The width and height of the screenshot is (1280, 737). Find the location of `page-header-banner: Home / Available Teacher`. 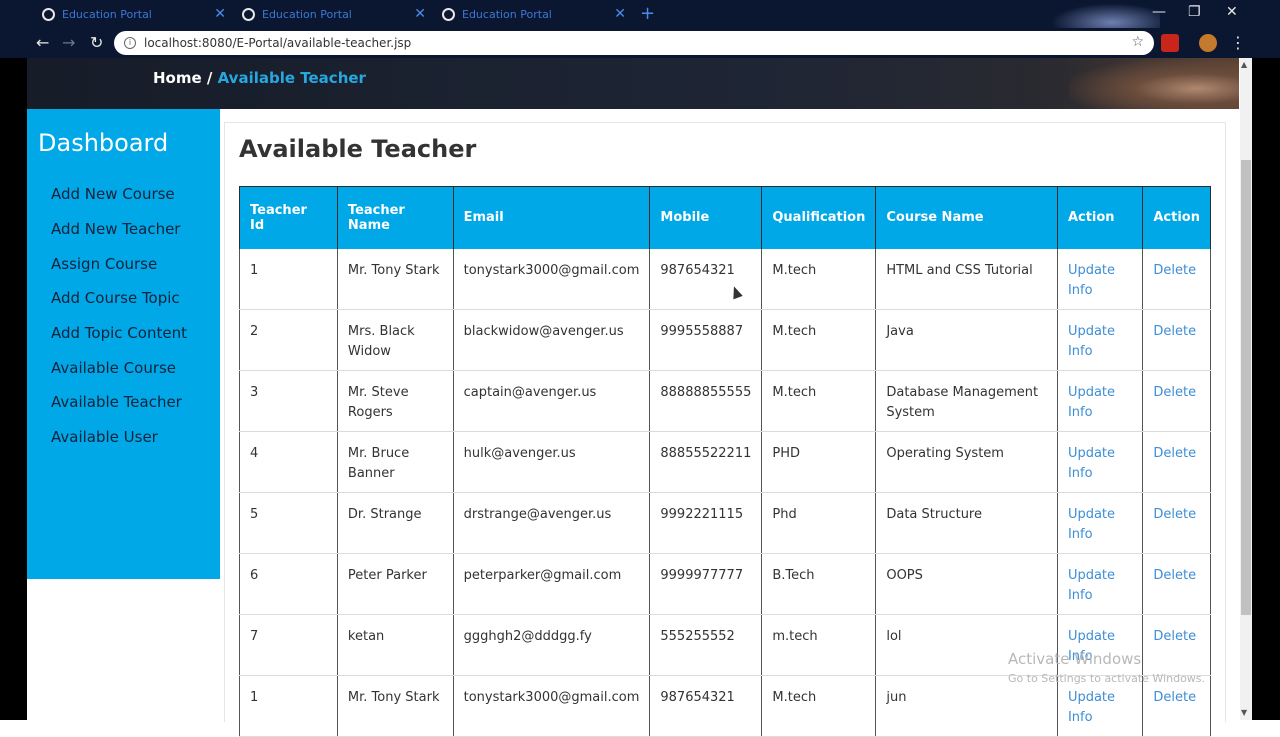

page-header-banner: Home / Available Teacher is located at coordinates (633, 83).